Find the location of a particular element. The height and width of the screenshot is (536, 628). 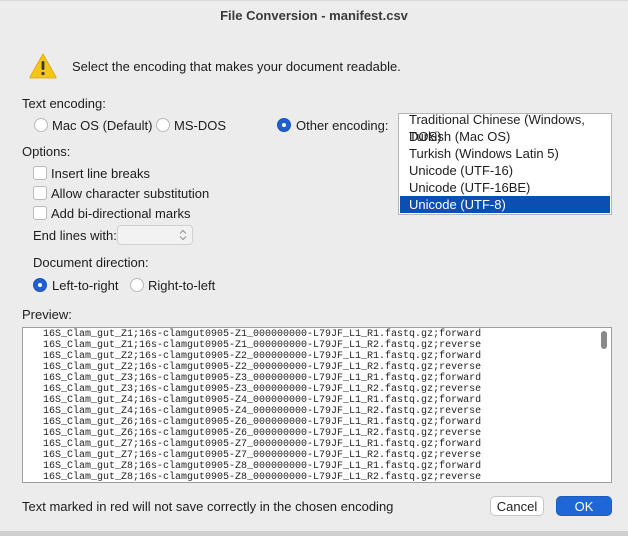

options-label: Options: is located at coordinates (46, 151).